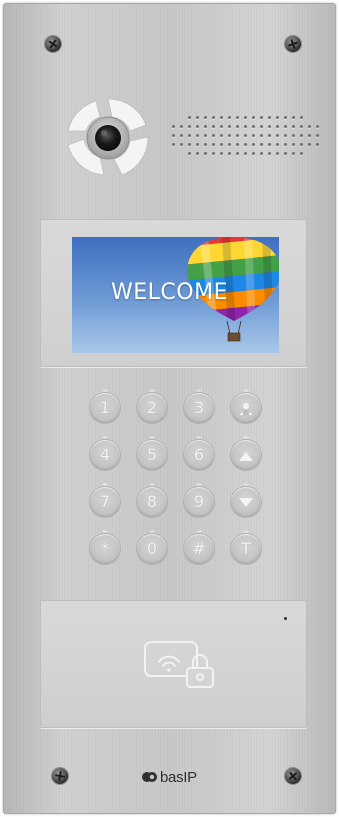 Image resolution: width=339 pixels, height=817 pixels. I want to click on key-label: 6, so click(199, 454).